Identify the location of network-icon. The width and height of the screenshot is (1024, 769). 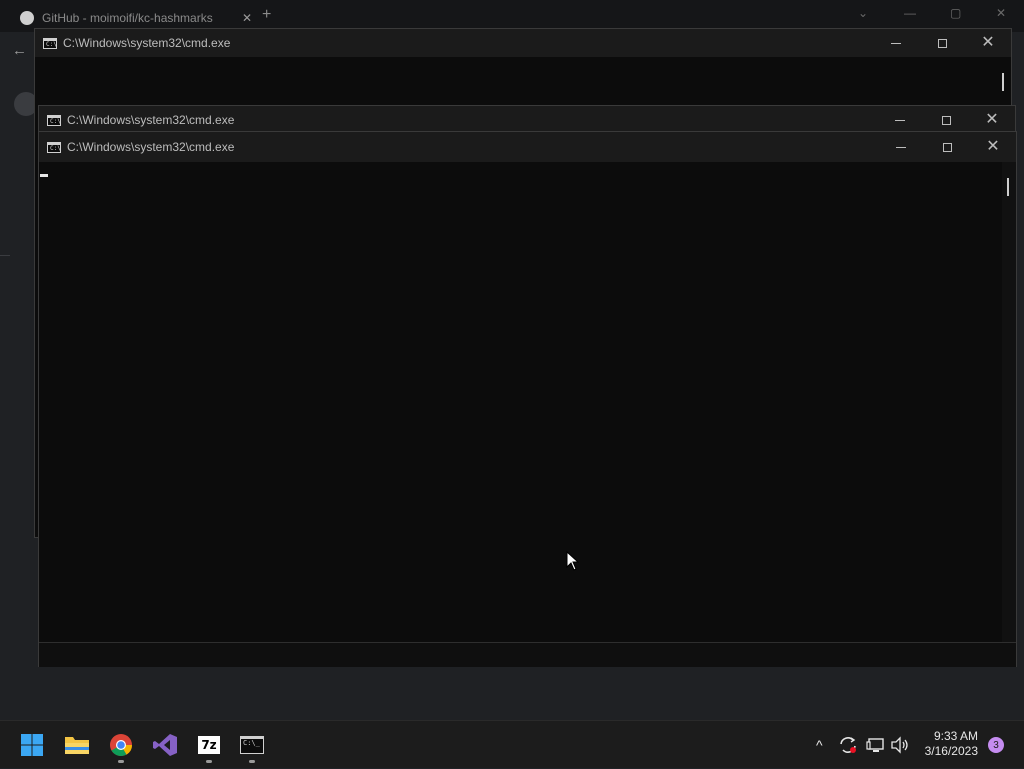
(876, 745).